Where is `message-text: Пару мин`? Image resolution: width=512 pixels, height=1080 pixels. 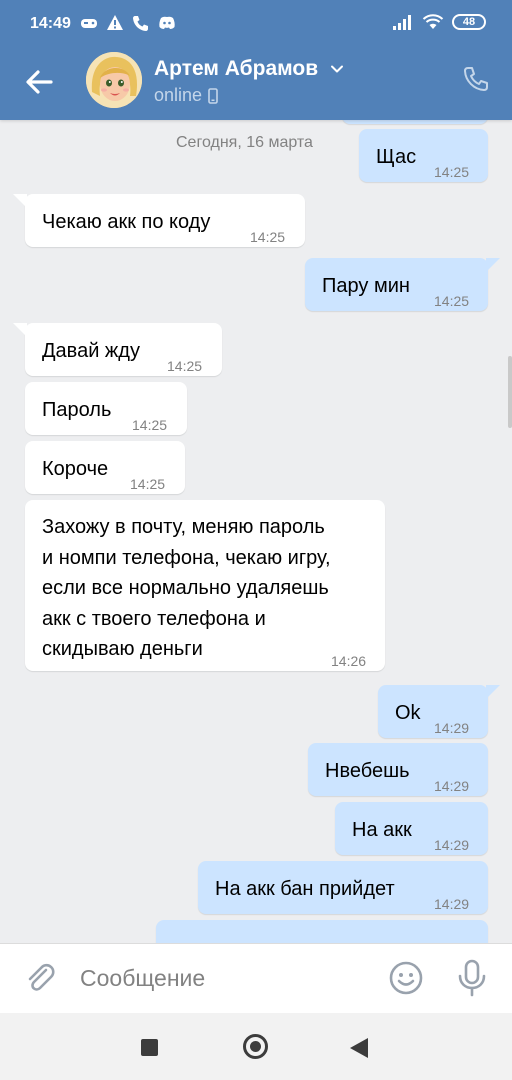
message-text: Пару мин is located at coordinates (366, 286).